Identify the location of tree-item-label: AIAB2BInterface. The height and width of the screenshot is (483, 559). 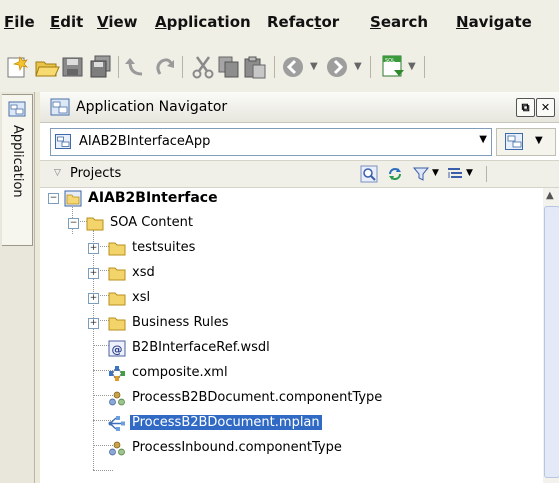
(153, 198).